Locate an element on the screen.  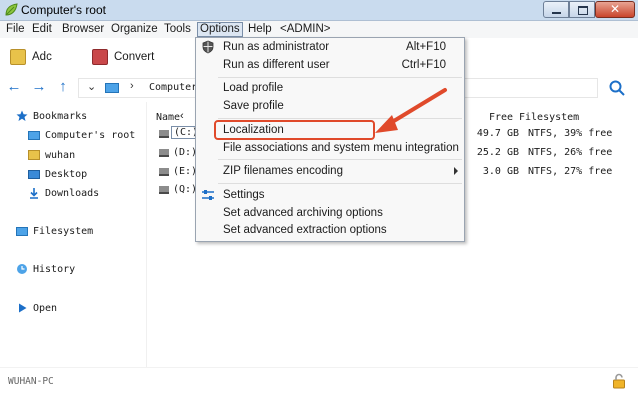
menu-options: Options is located at coordinates (220, 29).